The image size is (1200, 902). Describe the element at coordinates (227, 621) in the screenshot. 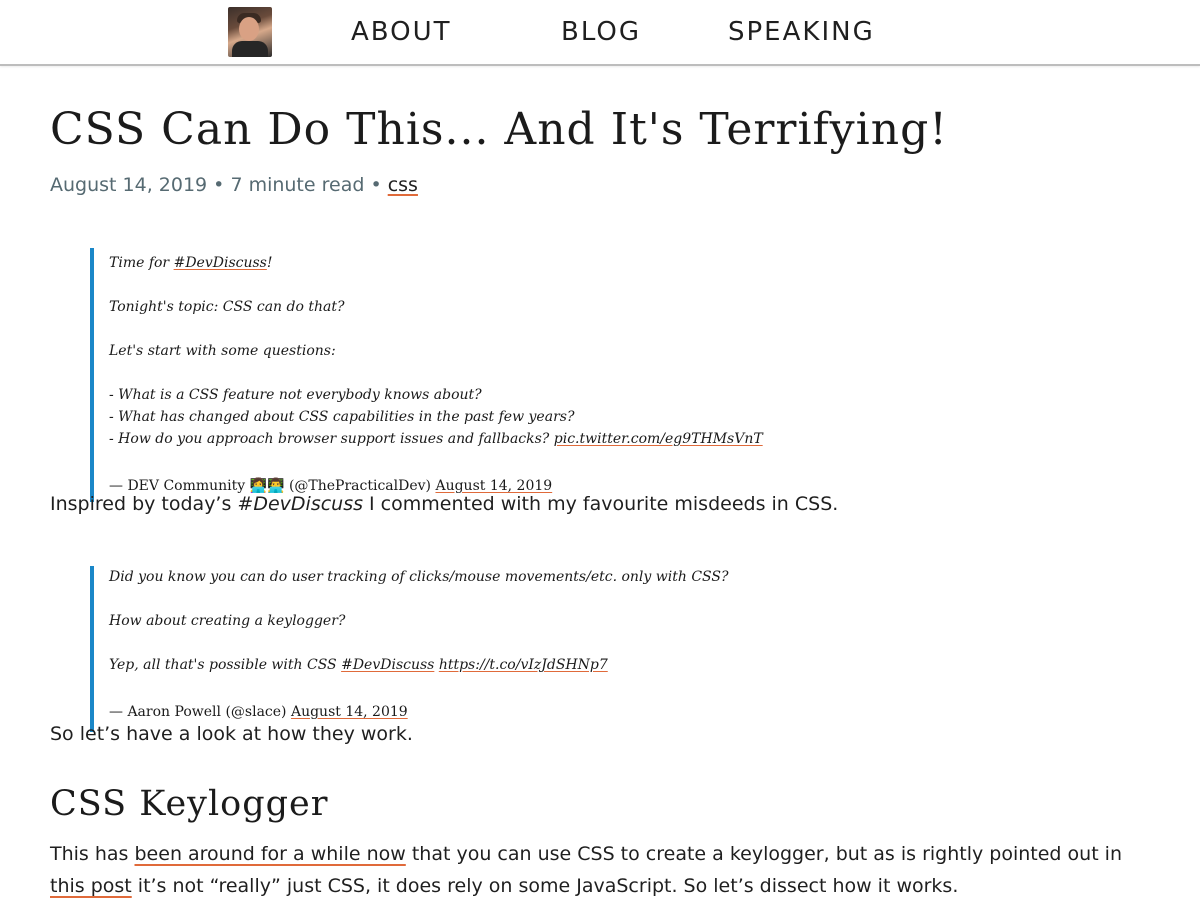

I see `tweet-line: How about creating a keylogger?` at that location.